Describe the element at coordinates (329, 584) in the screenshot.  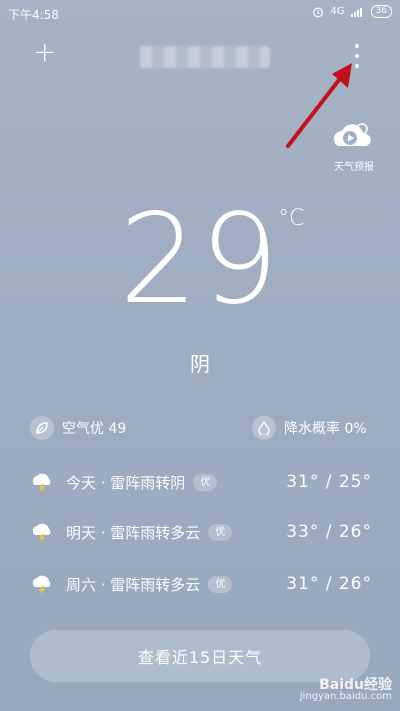
I see `temperature-range: 31° / 26°` at that location.